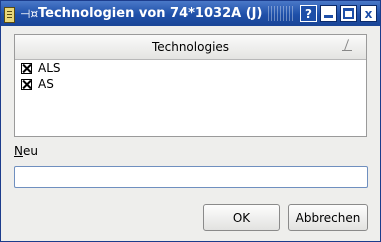 This screenshot has width=381, height=242. What do you see at coordinates (347, 45) in the screenshot?
I see `sort-indicator-icon` at bounding box center [347, 45].